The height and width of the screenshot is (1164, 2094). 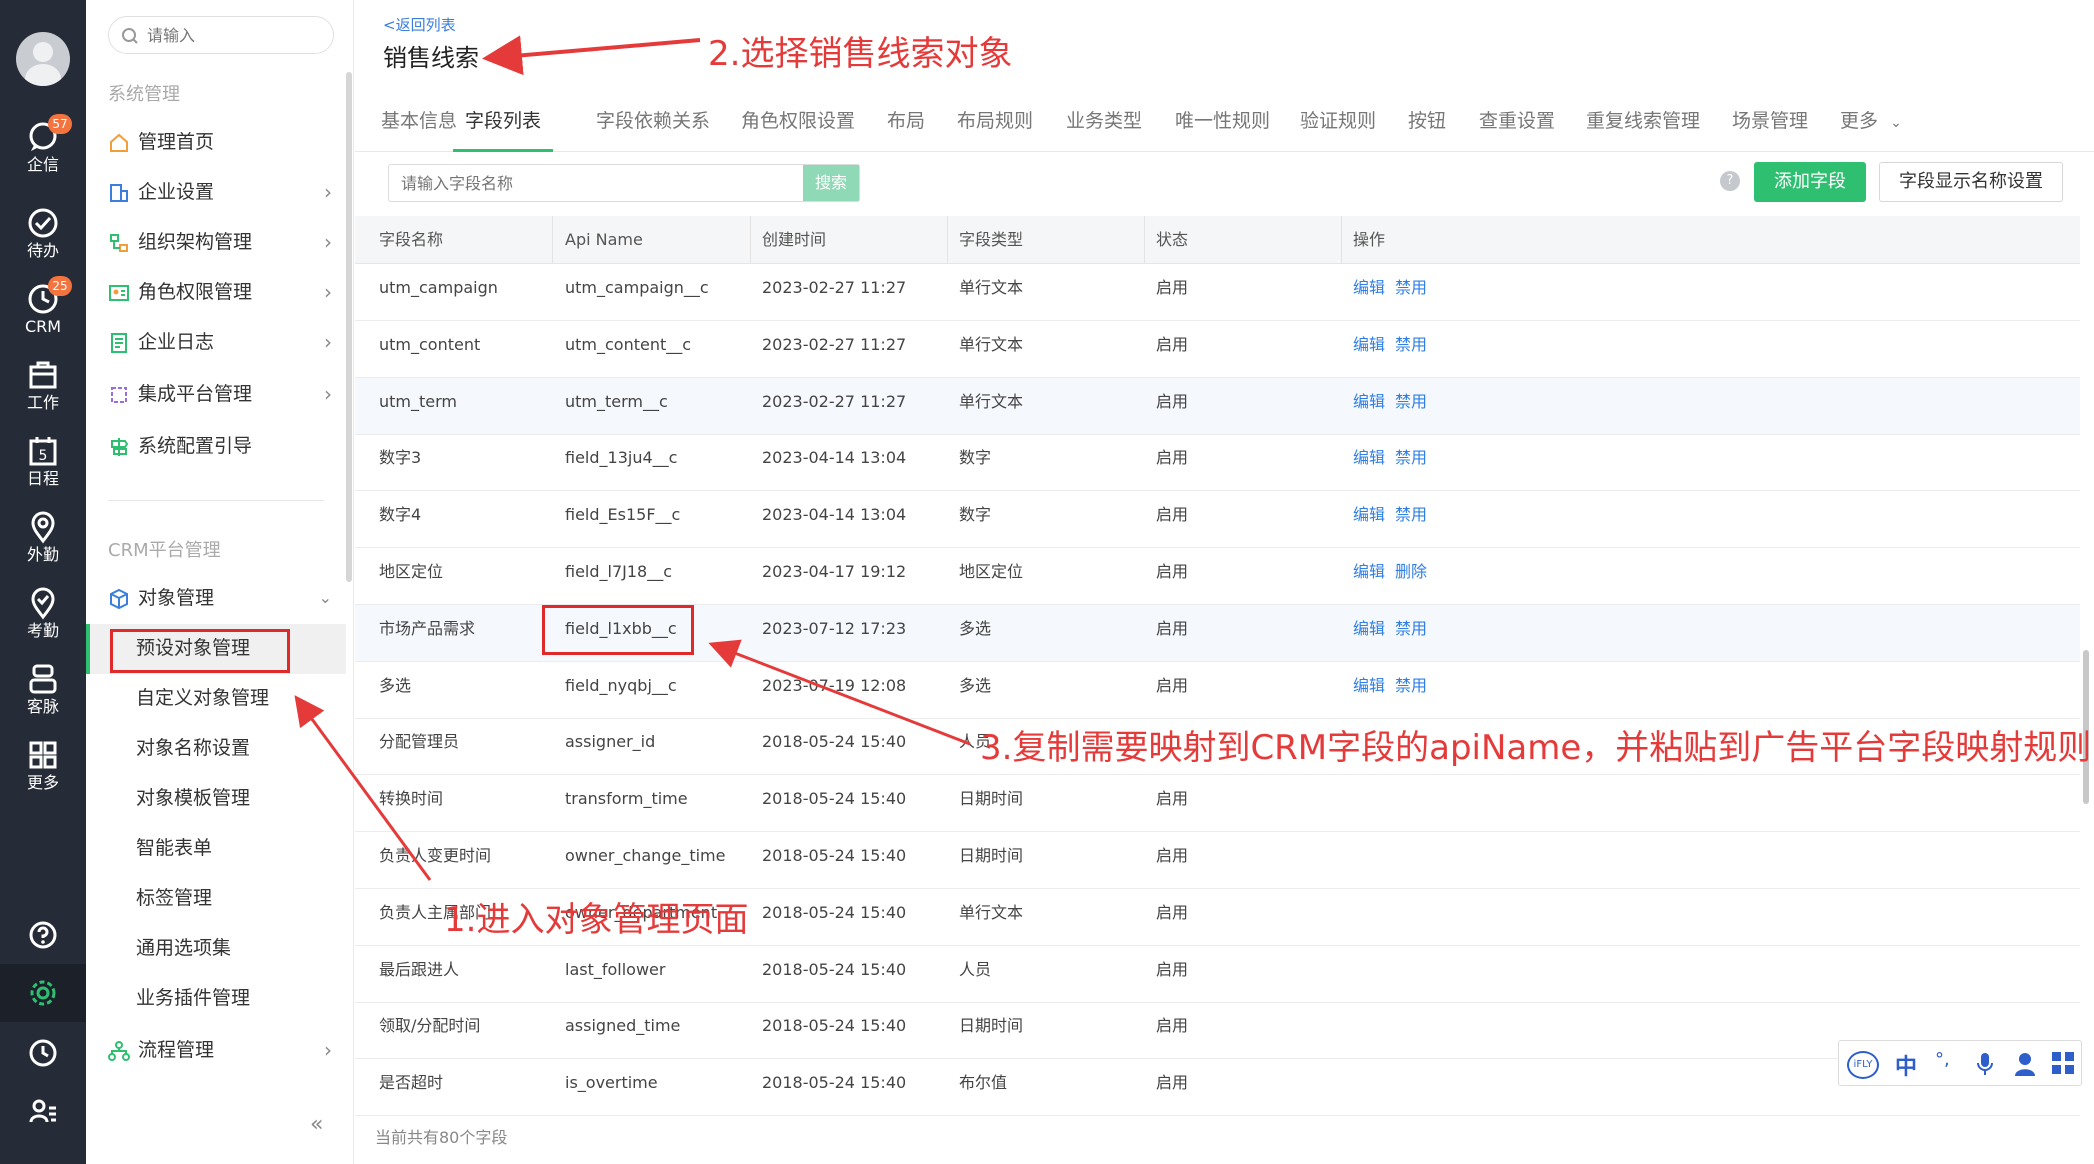 What do you see at coordinates (236, 698) in the screenshot?
I see `submenu-custom-objects: 自定义对象管理` at bounding box center [236, 698].